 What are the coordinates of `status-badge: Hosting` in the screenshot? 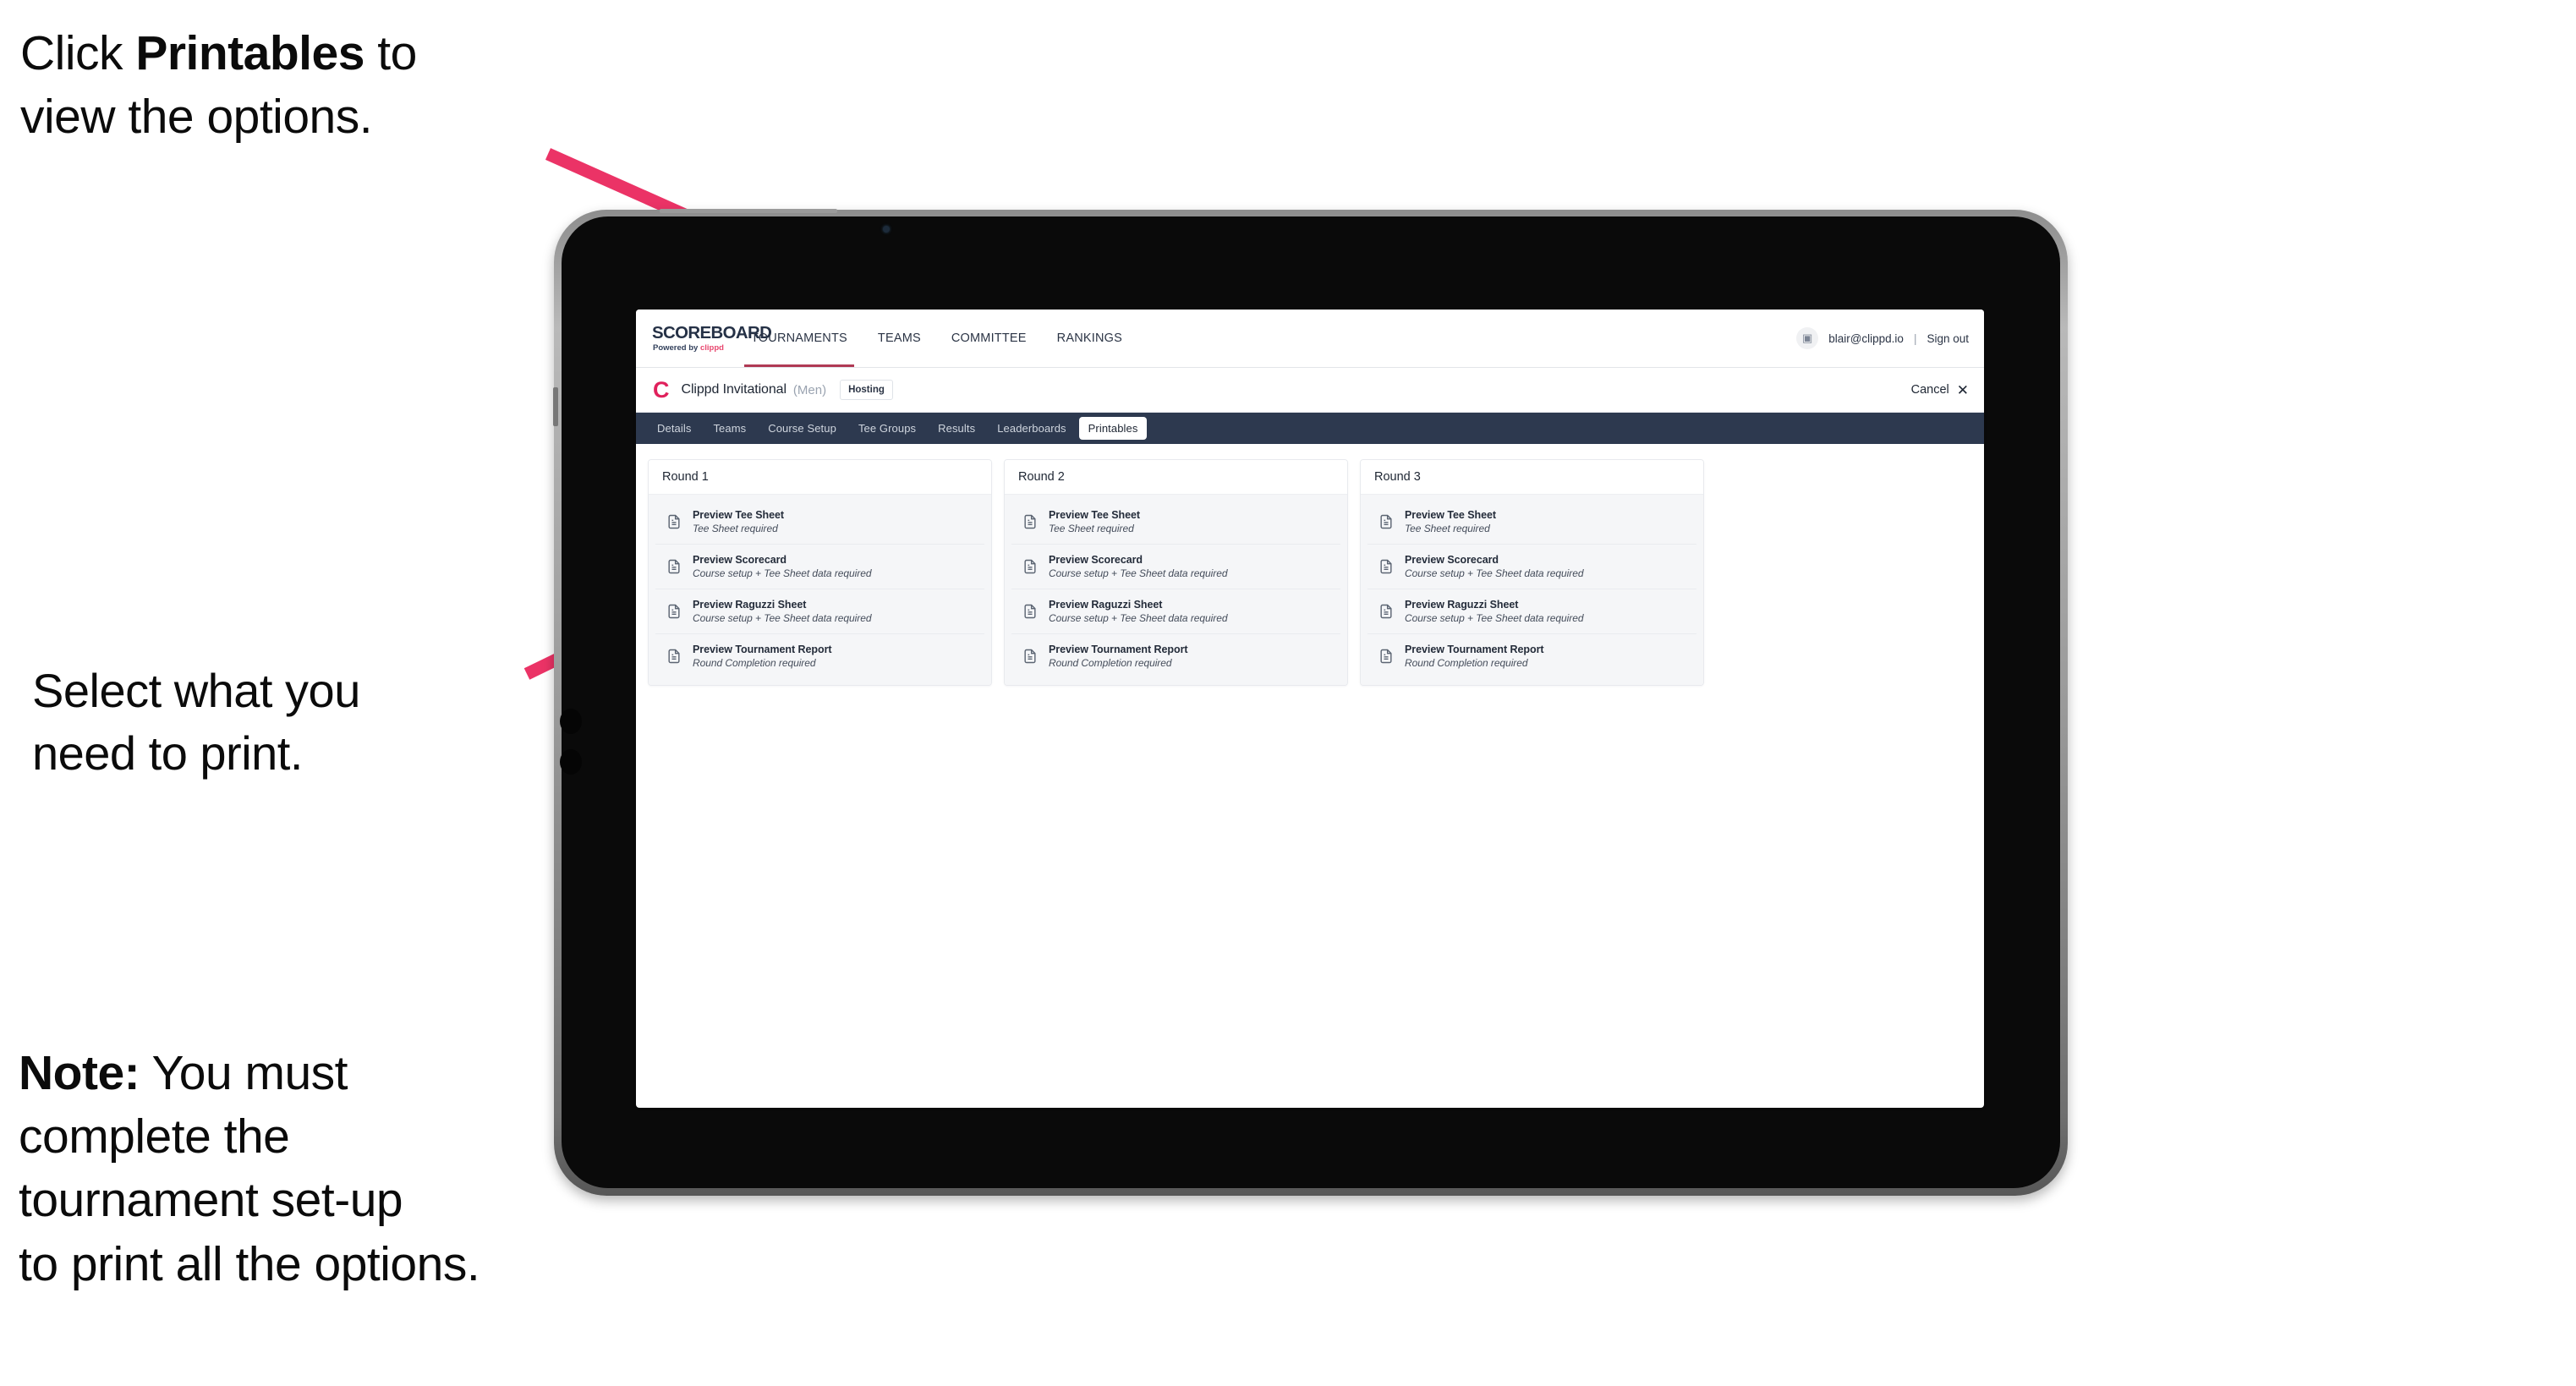 It's located at (866, 390).